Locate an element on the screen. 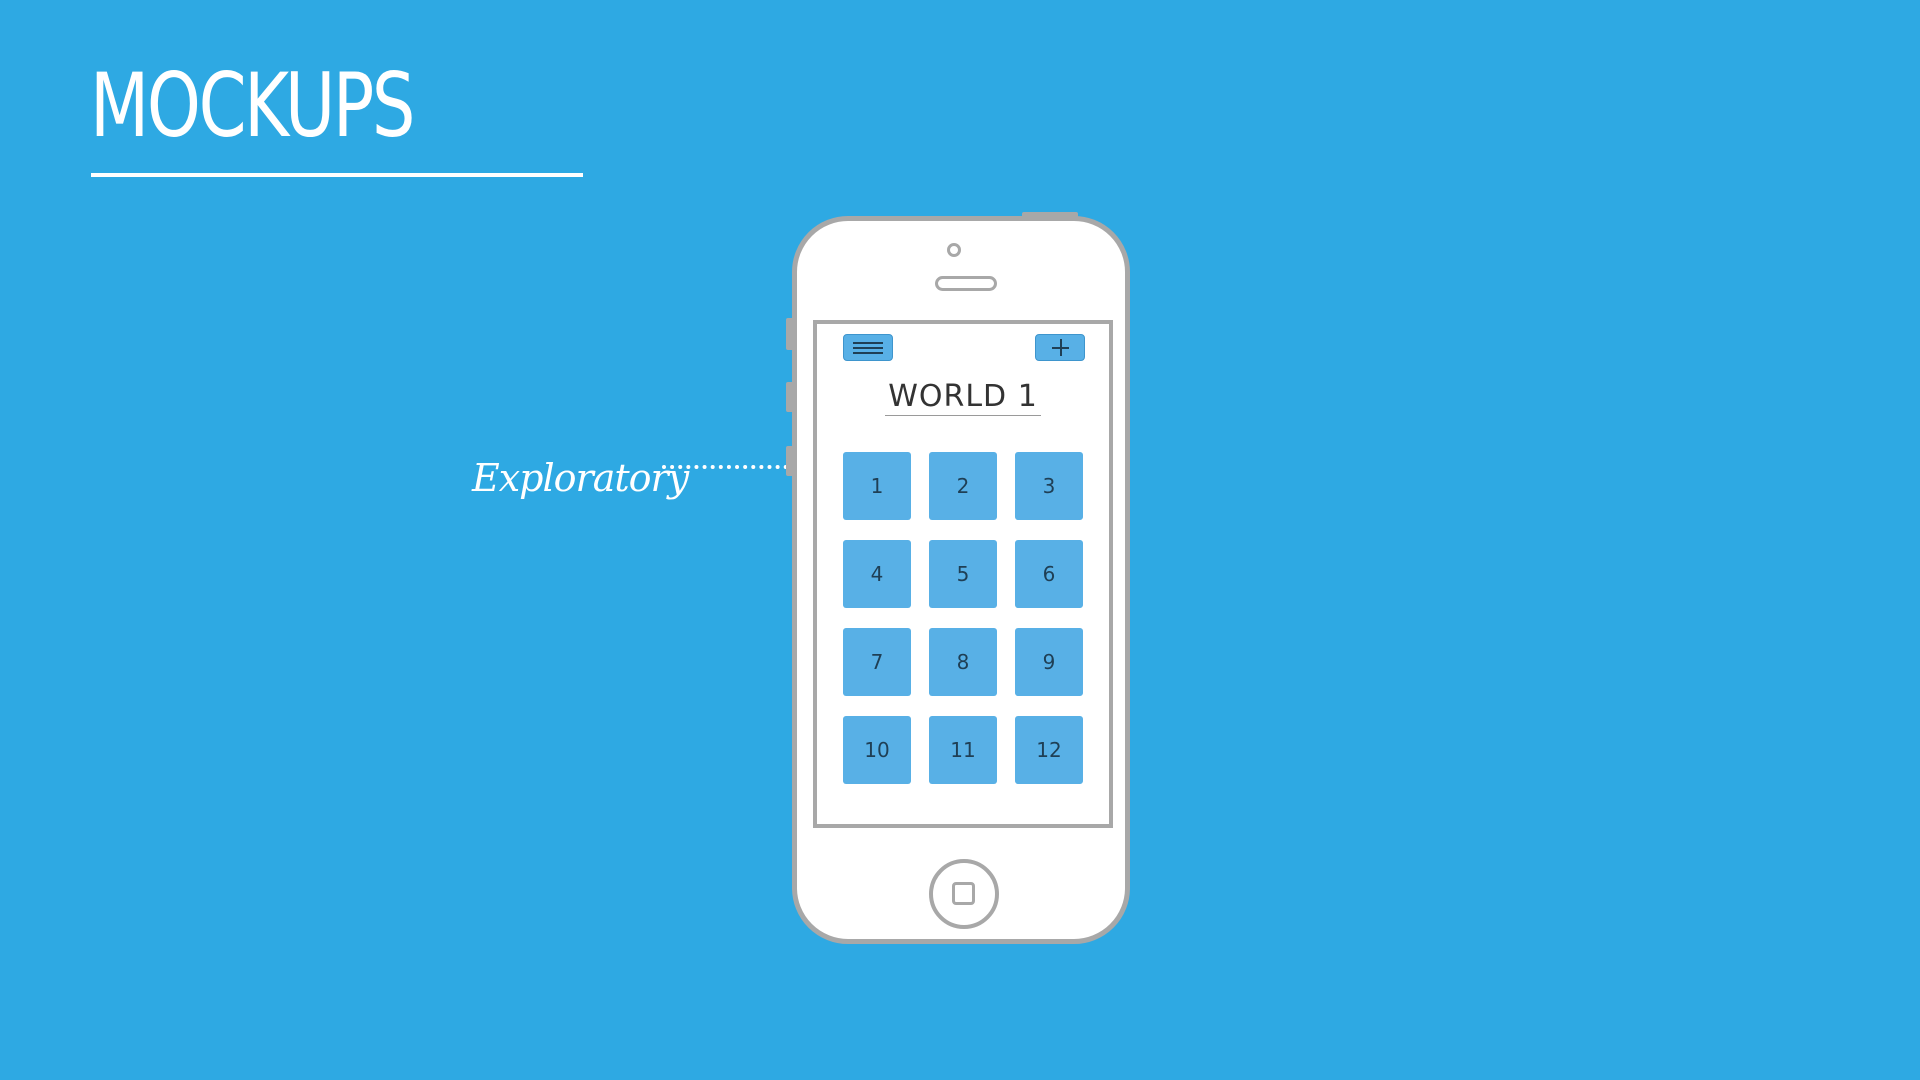 This screenshot has width=1920, height=1080. level-tile-2: 2 is located at coordinates (963, 486).